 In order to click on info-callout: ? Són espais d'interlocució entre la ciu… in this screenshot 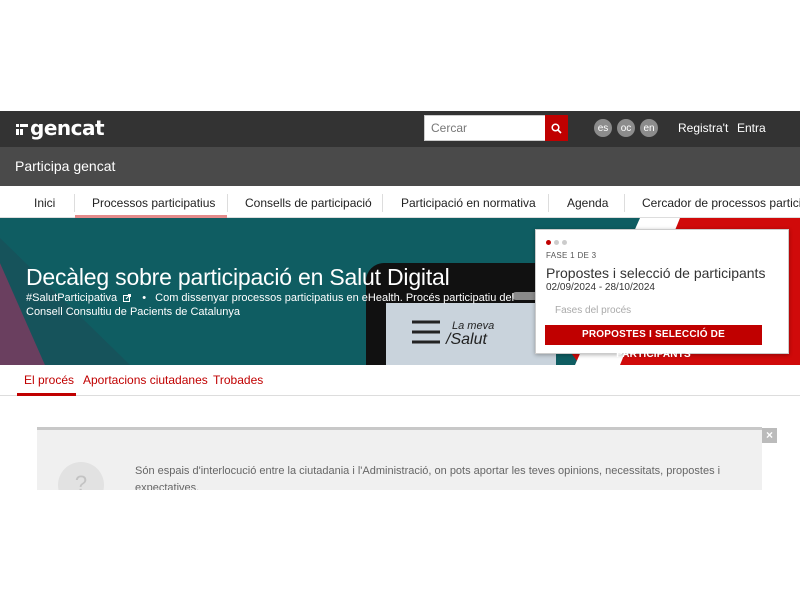, I will do `click(399, 458)`.